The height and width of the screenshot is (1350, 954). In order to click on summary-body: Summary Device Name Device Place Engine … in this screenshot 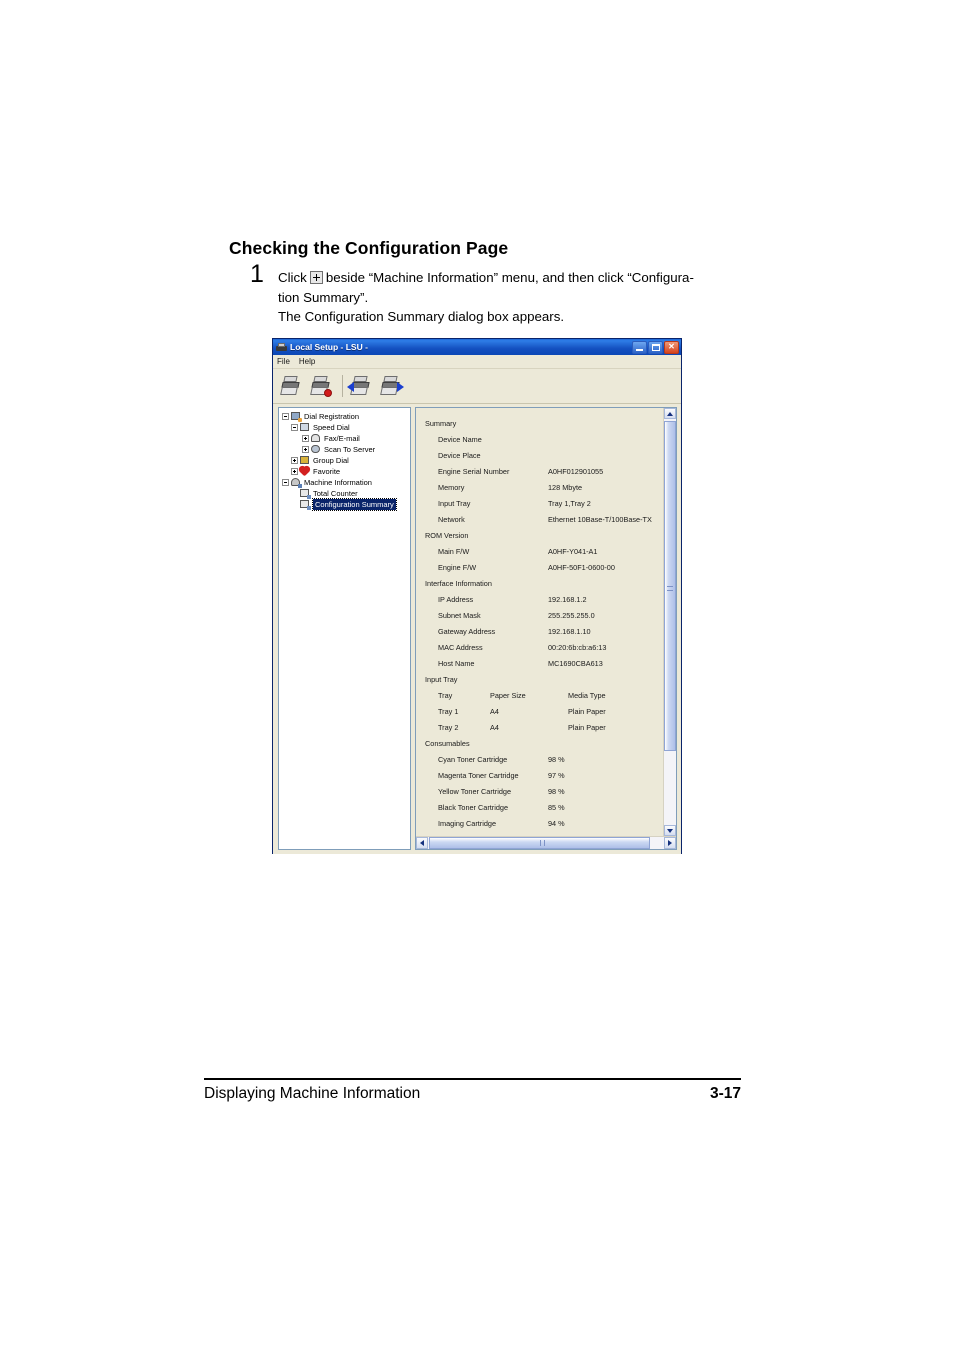, I will do `click(546, 622)`.